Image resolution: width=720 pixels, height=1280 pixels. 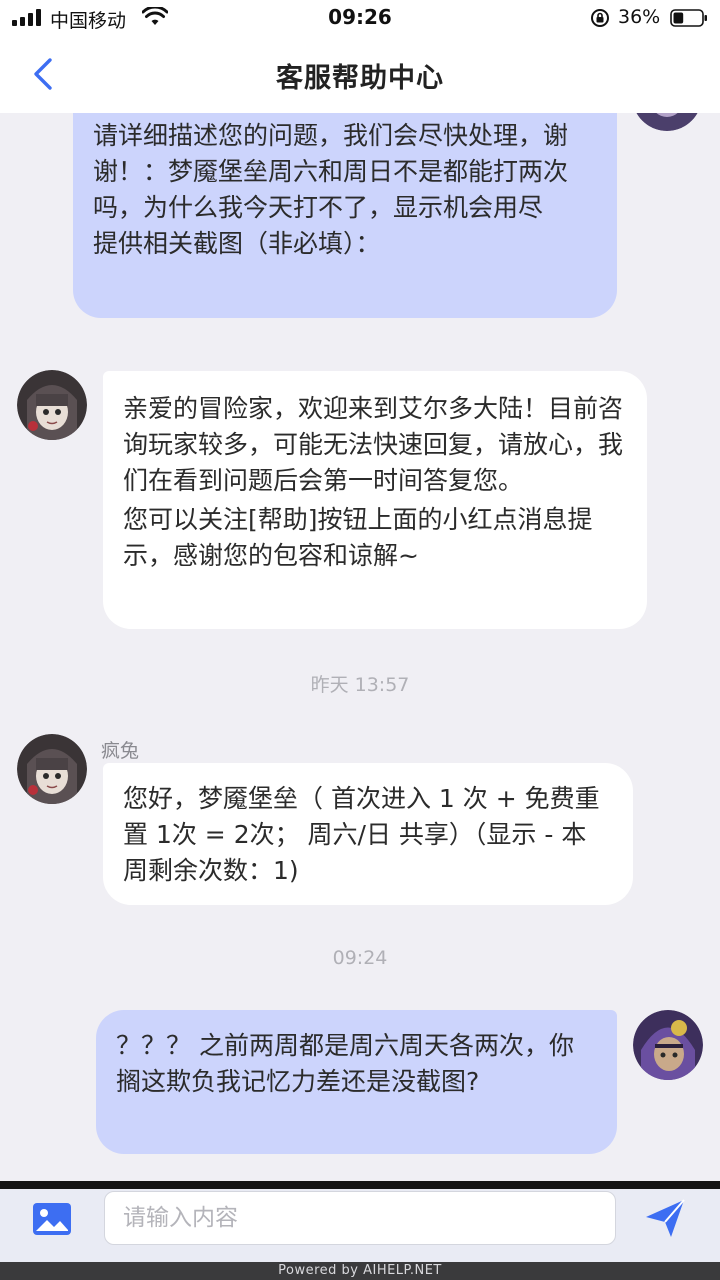 What do you see at coordinates (688, 18) in the screenshot?
I see `battery-icon` at bounding box center [688, 18].